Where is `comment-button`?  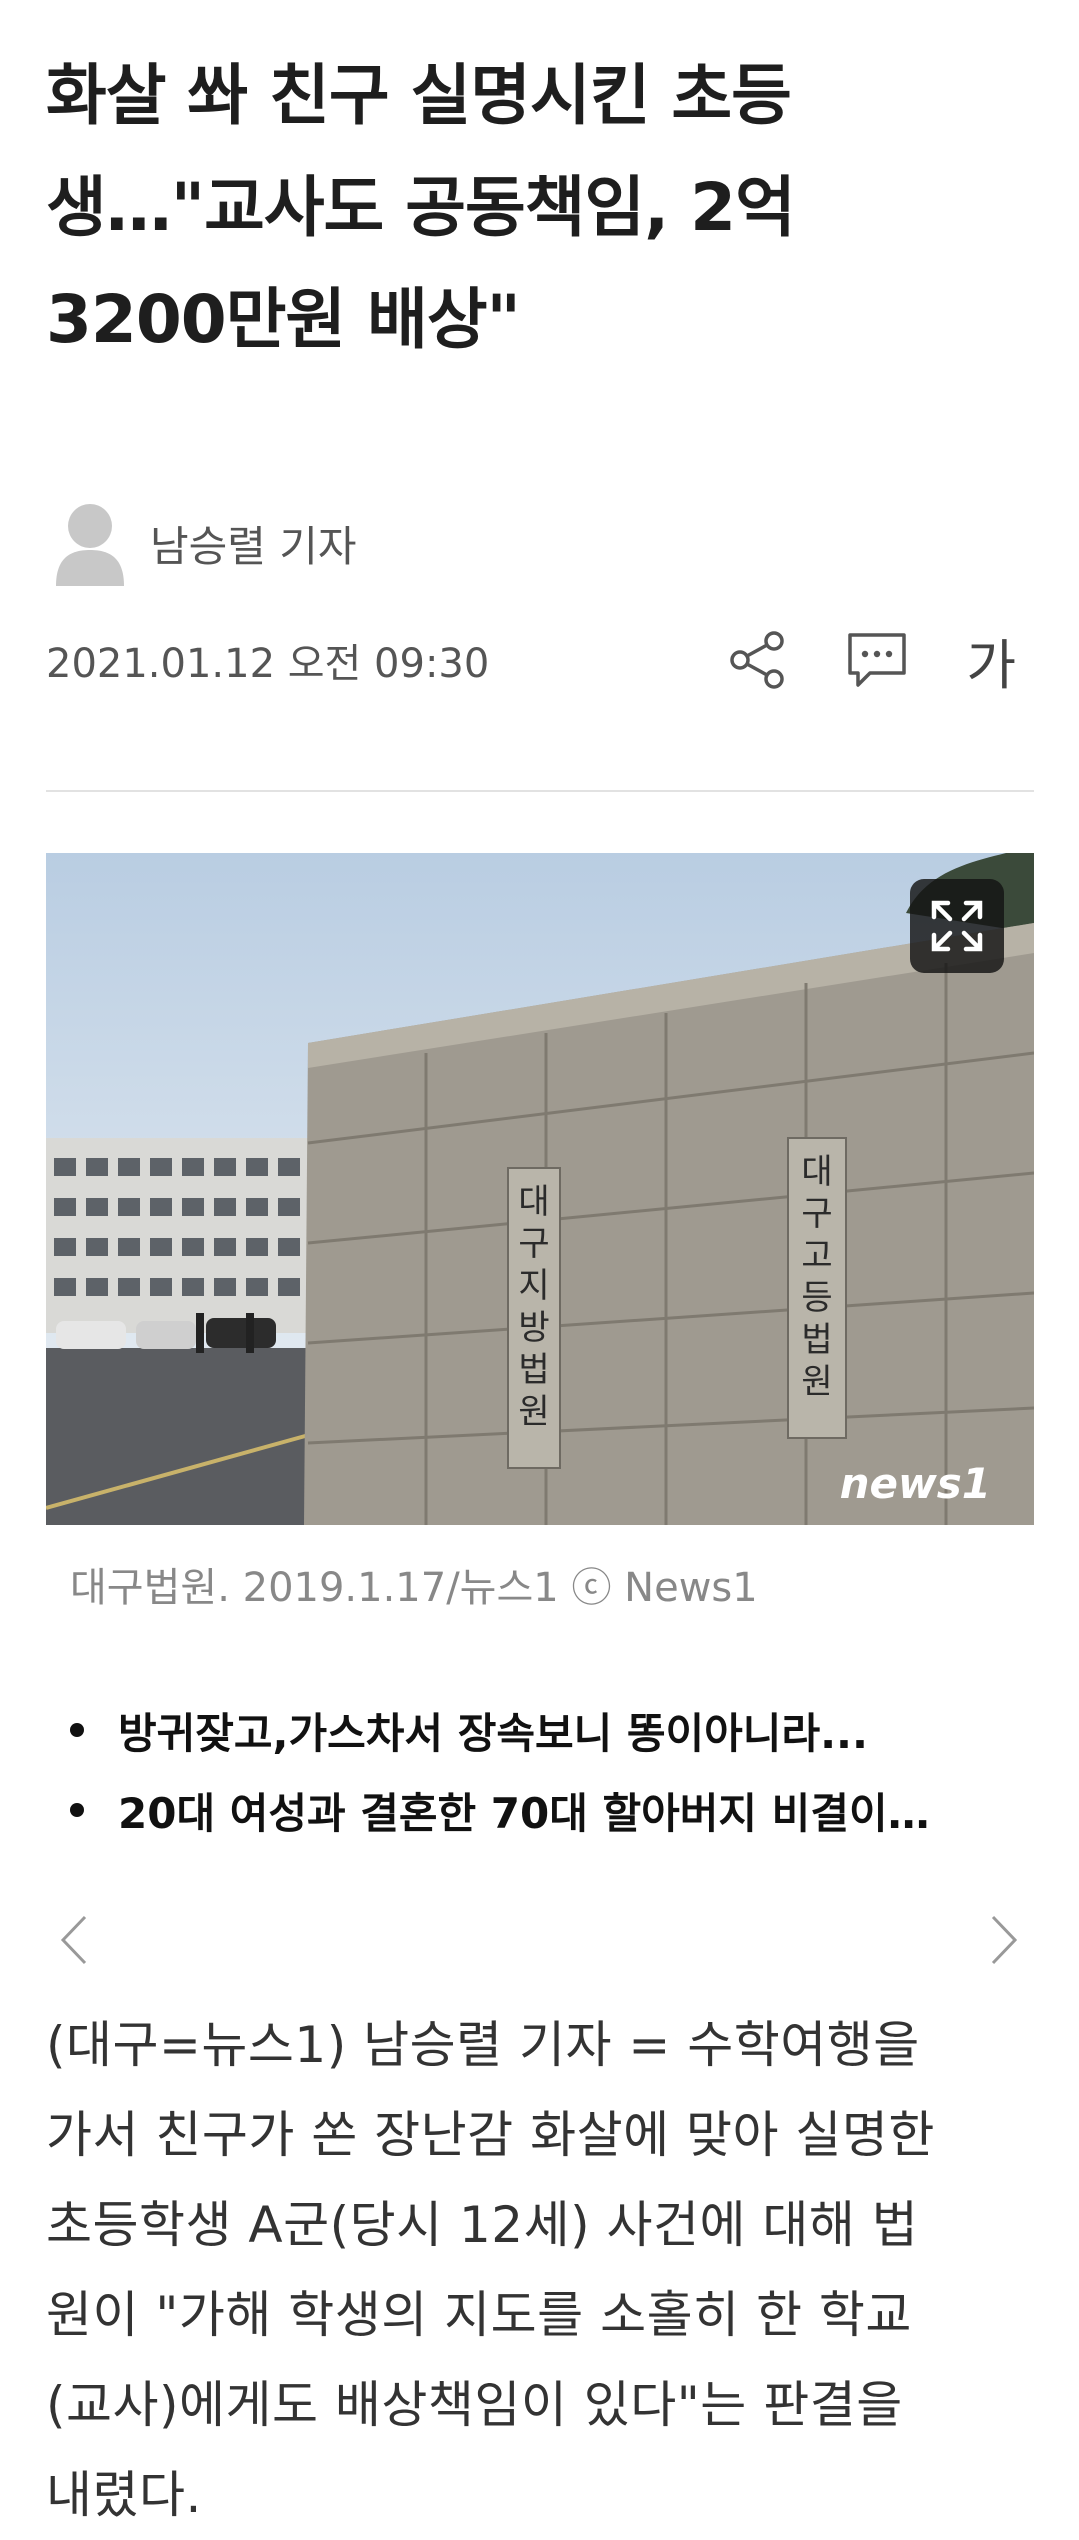
comment-button is located at coordinates (877, 660).